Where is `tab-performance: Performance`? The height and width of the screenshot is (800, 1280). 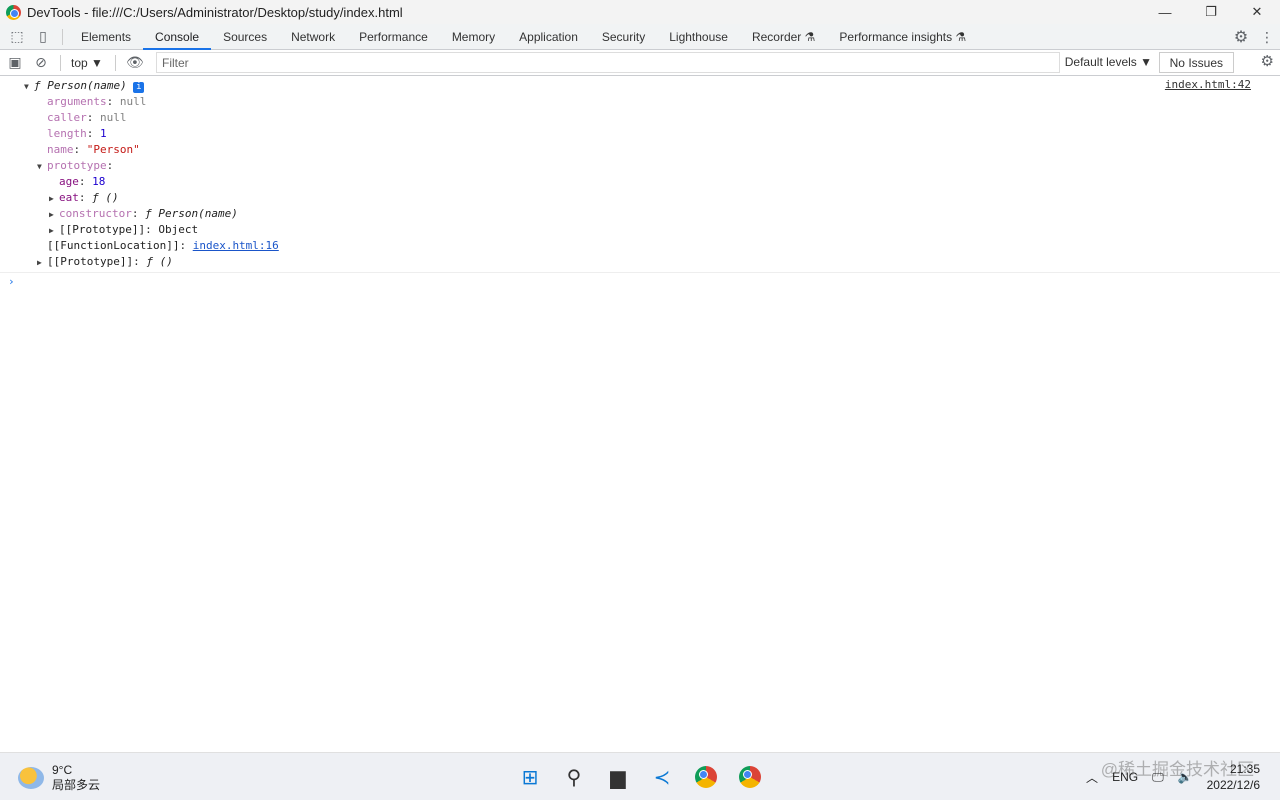
tab-performance: Performance is located at coordinates (393, 37).